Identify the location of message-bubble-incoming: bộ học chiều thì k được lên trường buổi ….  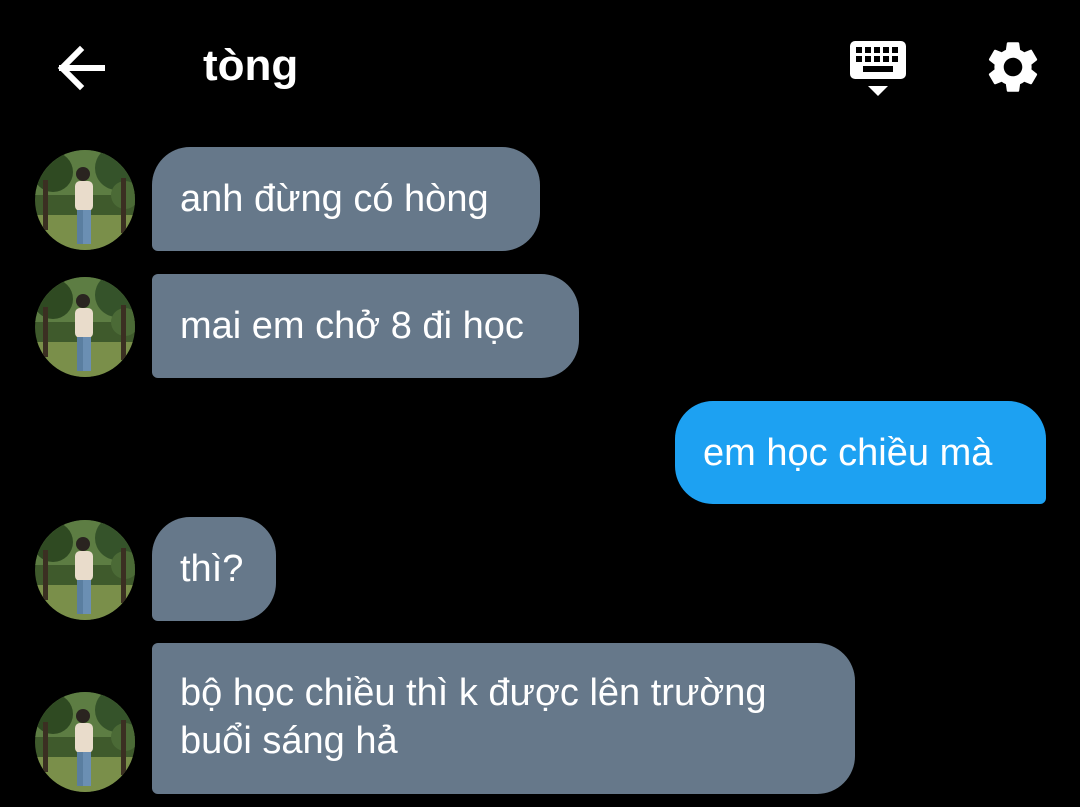
(503, 718).